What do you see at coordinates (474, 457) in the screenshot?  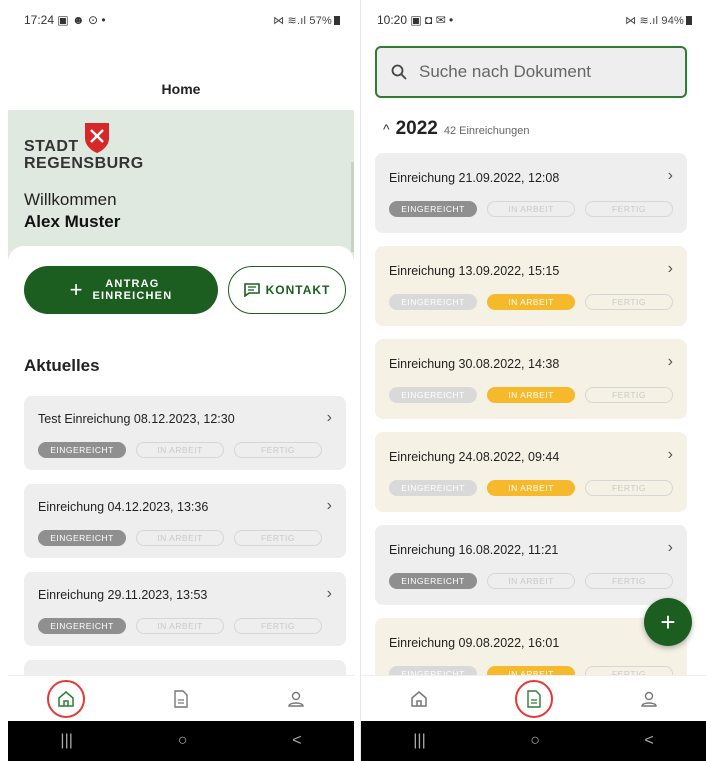 I see `submission-title: Einreichung 24.08.2022, 09:44` at bounding box center [474, 457].